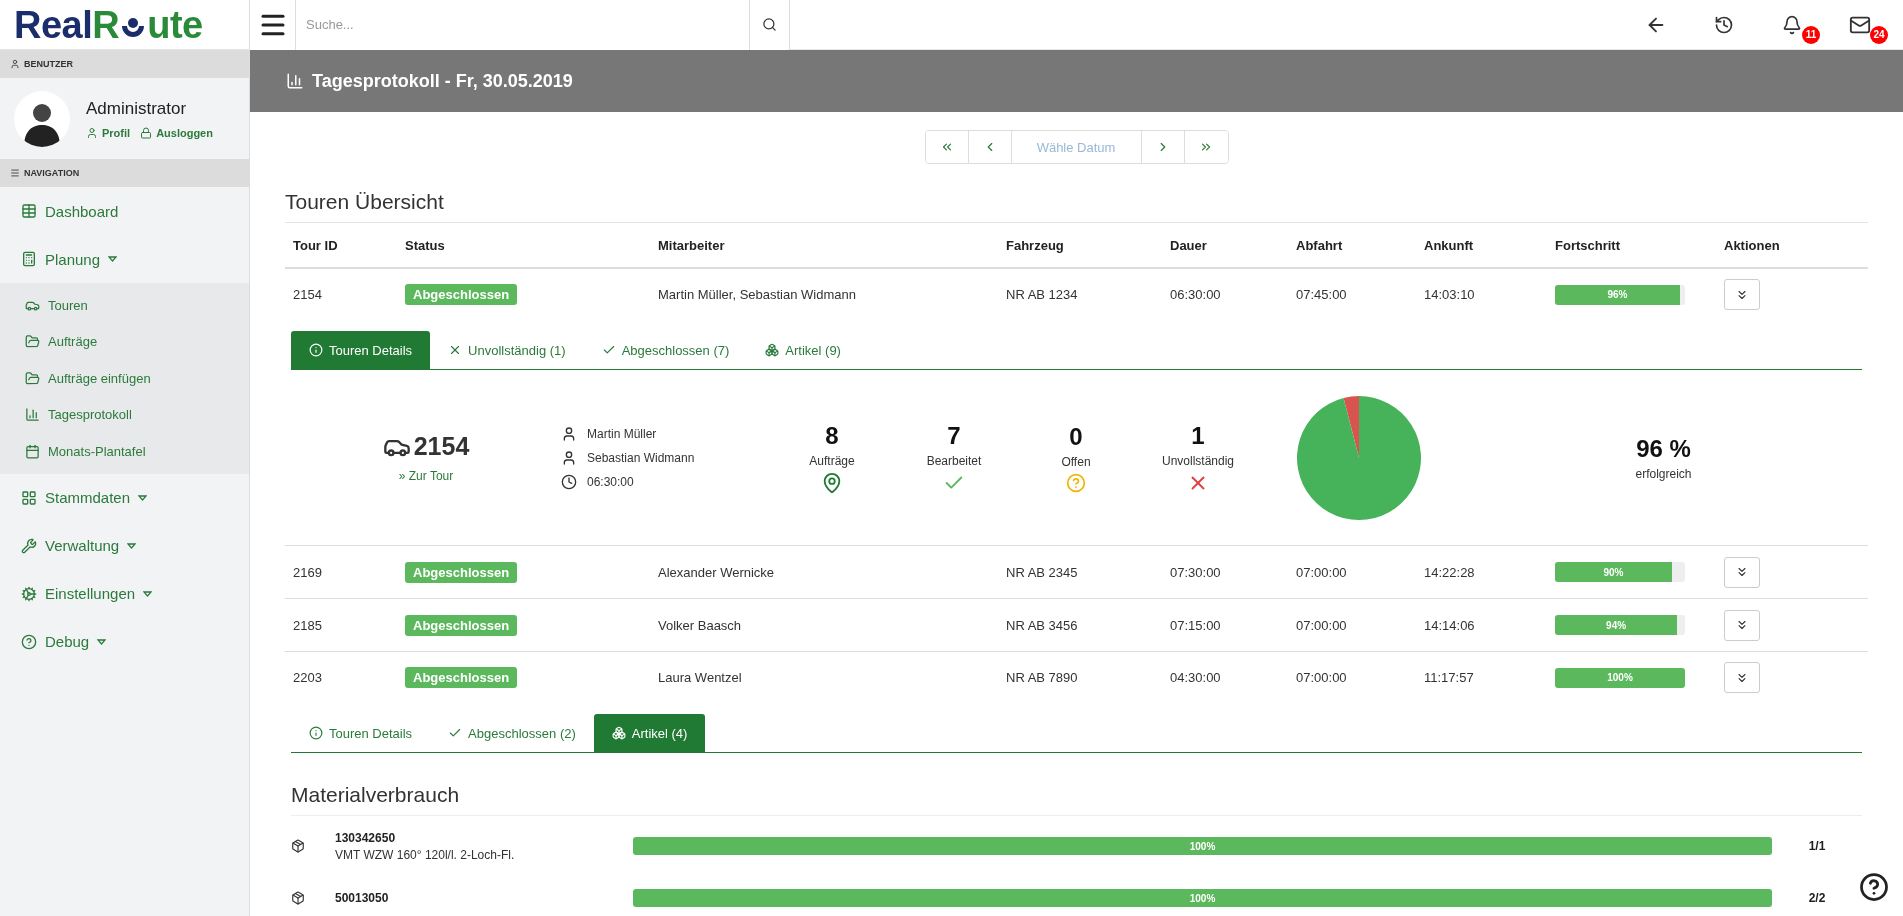 This screenshot has width=1903, height=916. Describe the element at coordinates (124, 414) in the screenshot. I see `nav-subitem: Tagesprotokoll` at that location.